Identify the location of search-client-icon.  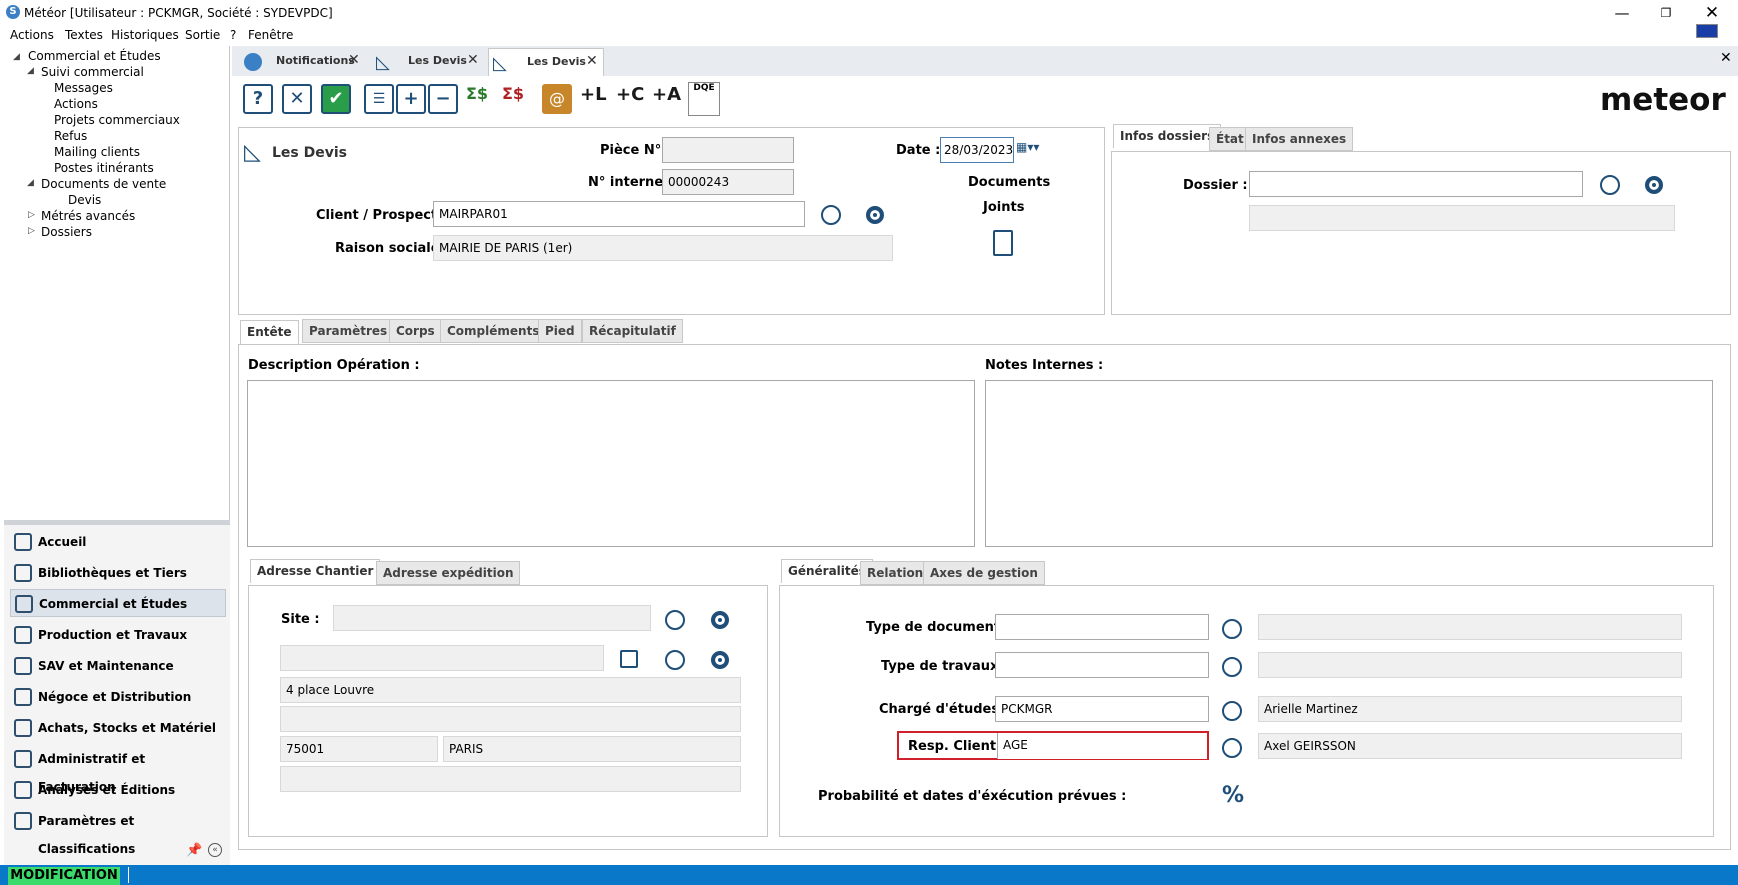
(831, 215).